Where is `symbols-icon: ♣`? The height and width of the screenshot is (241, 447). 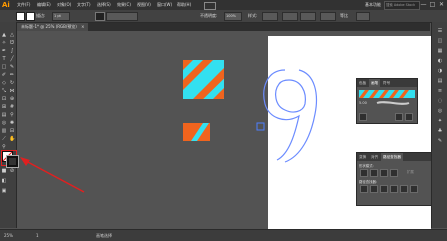
symbols-icon: ♣ is located at coordinates (440, 131).